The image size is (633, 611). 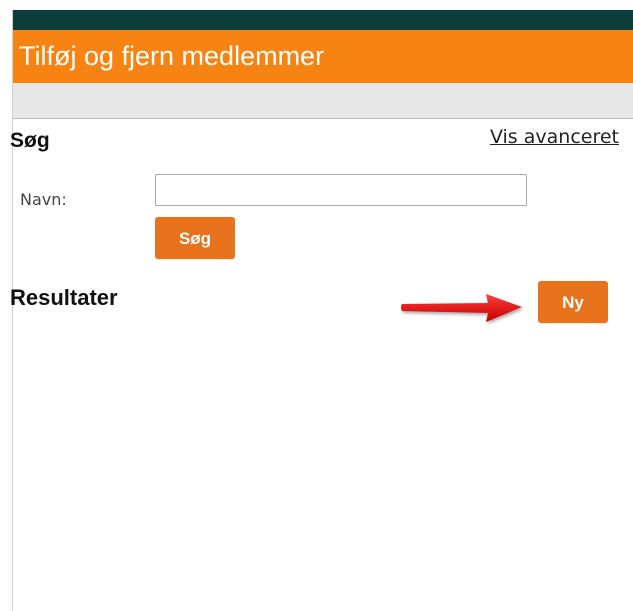 I want to click on search-section-title: Søg, so click(x=30, y=140).